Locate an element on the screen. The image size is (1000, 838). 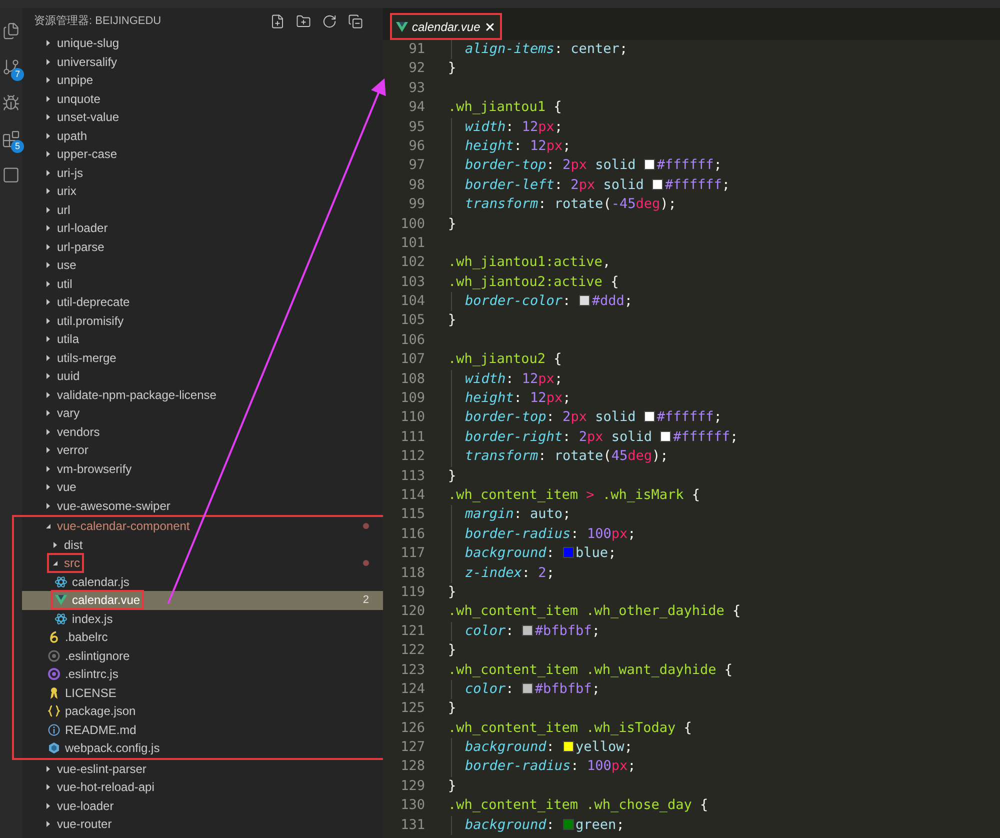
tree-row: README.md is located at coordinates (202, 729).